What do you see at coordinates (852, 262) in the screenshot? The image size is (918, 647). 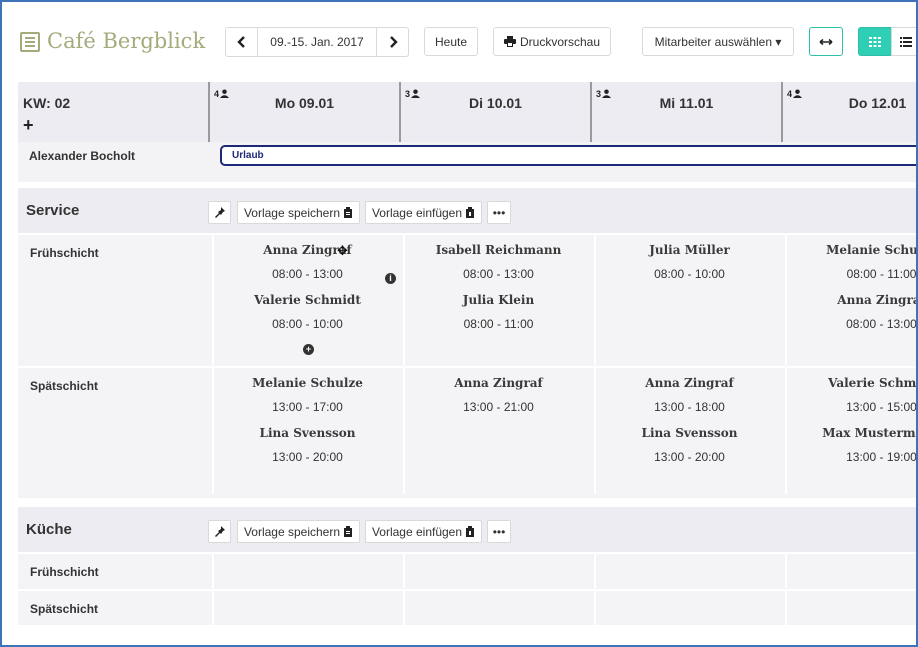 I see `shift-entry: Melanie Schulze 08:00 - 11:00` at bounding box center [852, 262].